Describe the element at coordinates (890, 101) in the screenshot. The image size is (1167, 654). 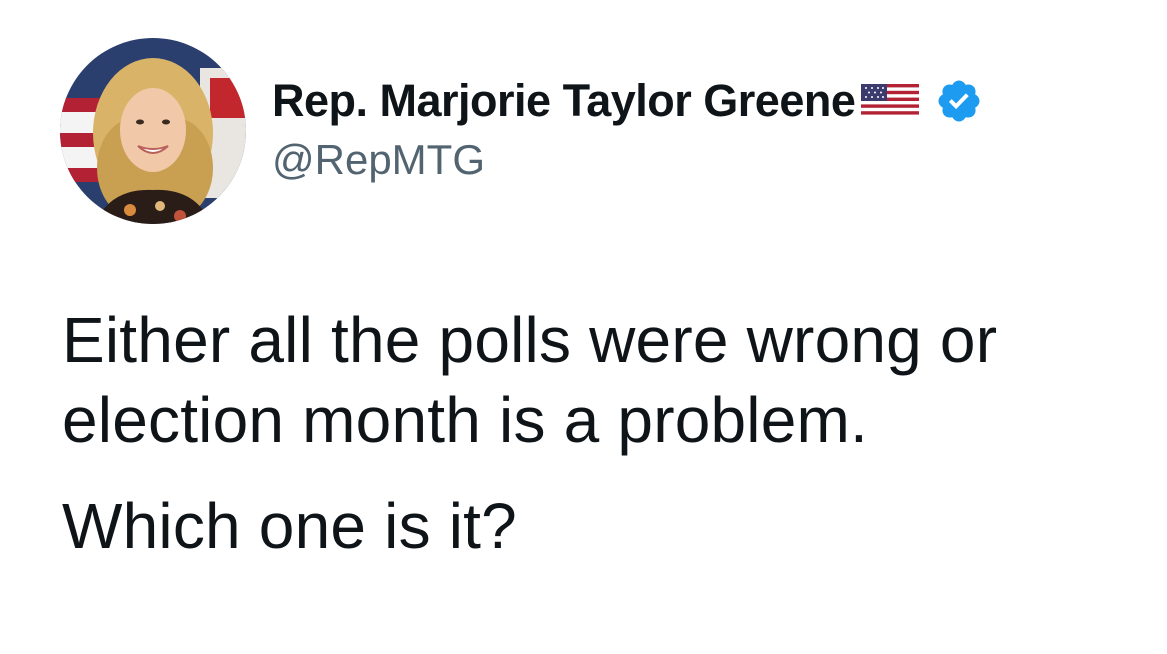
I see `us-flag-icon` at that location.